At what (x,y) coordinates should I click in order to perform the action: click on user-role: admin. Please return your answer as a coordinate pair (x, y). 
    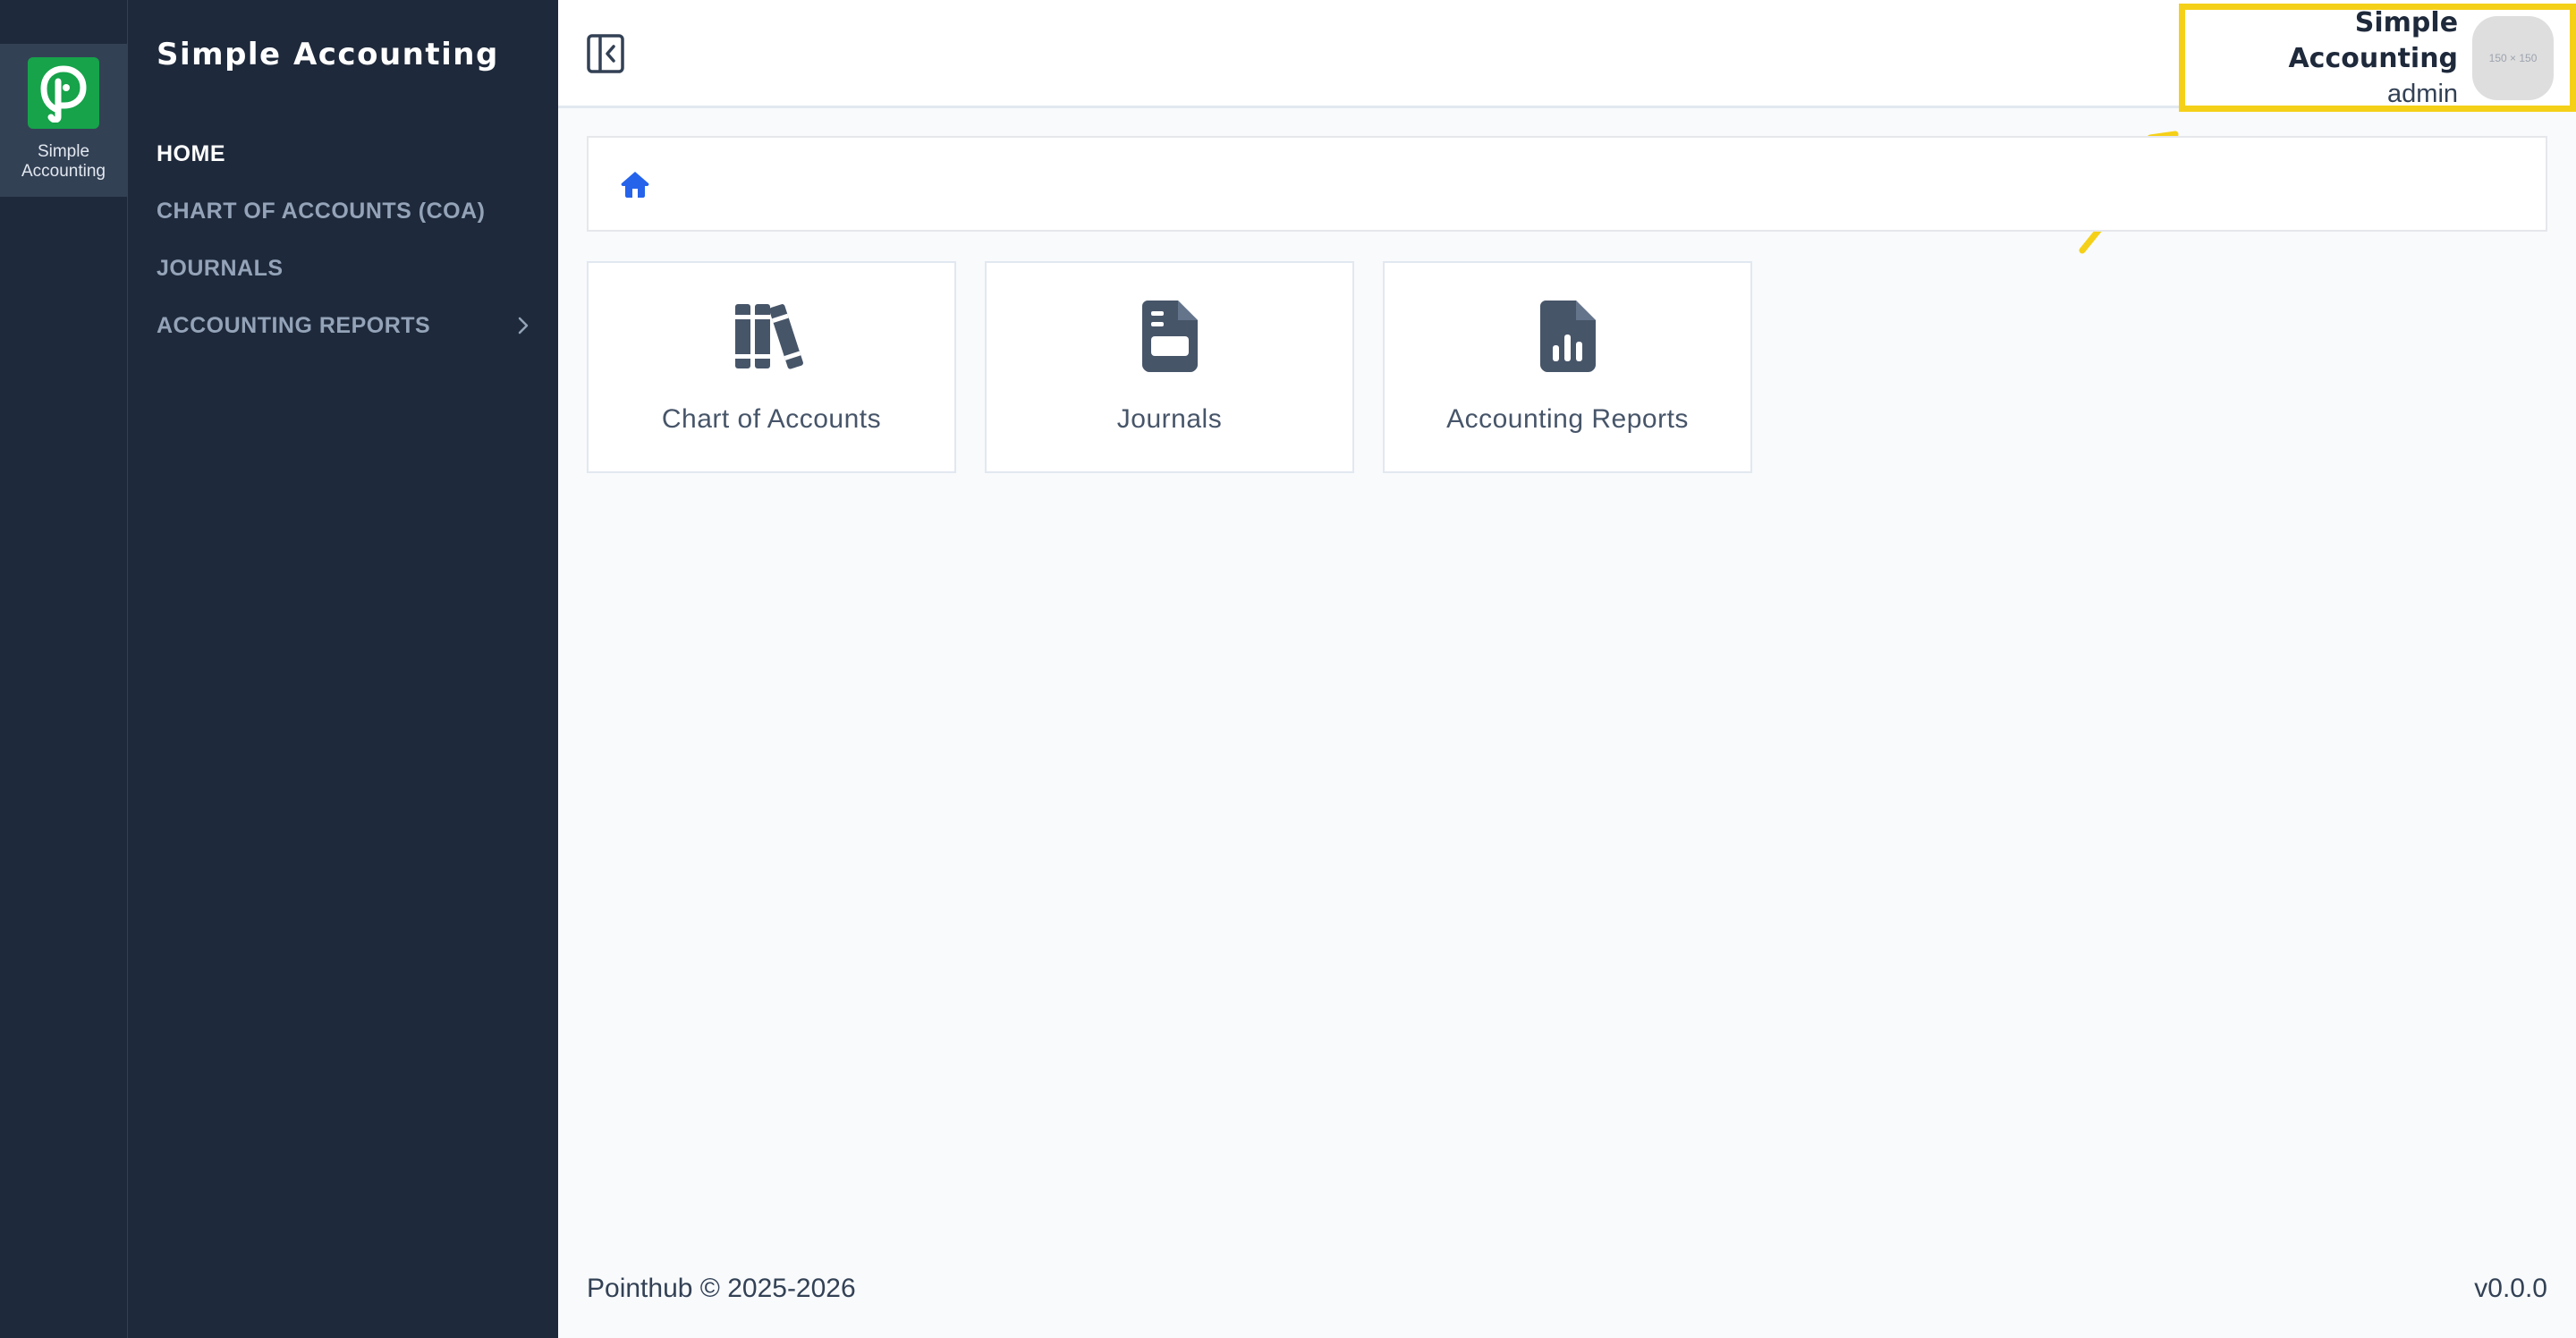
    Looking at the image, I should click on (2423, 93).